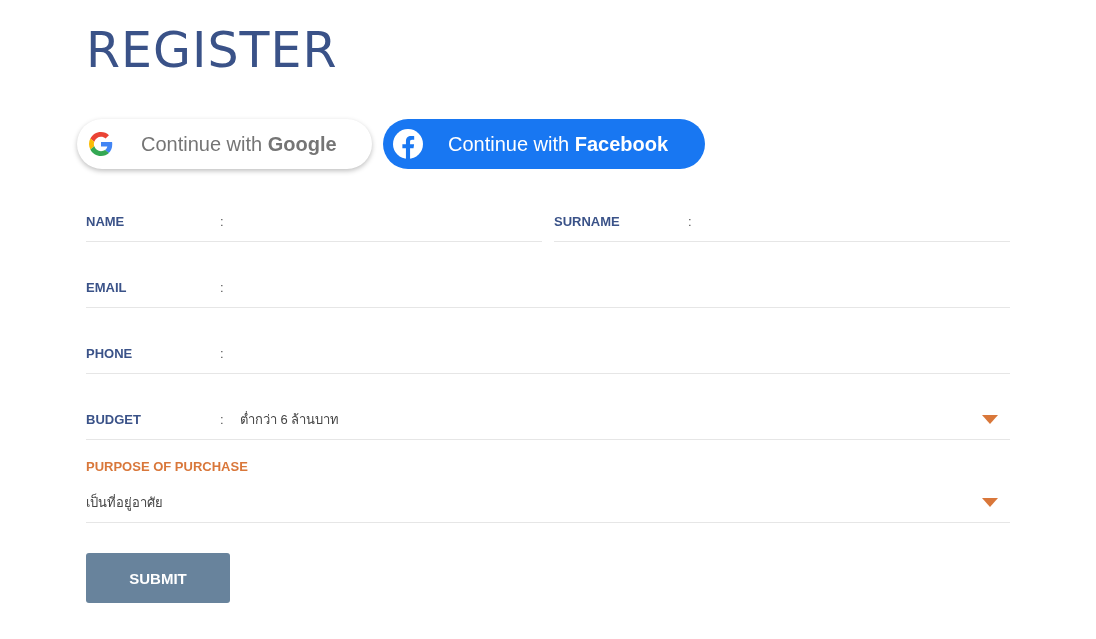  What do you see at coordinates (224, 144) in the screenshot?
I see `google-sign-in-button: Continue with Google` at bounding box center [224, 144].